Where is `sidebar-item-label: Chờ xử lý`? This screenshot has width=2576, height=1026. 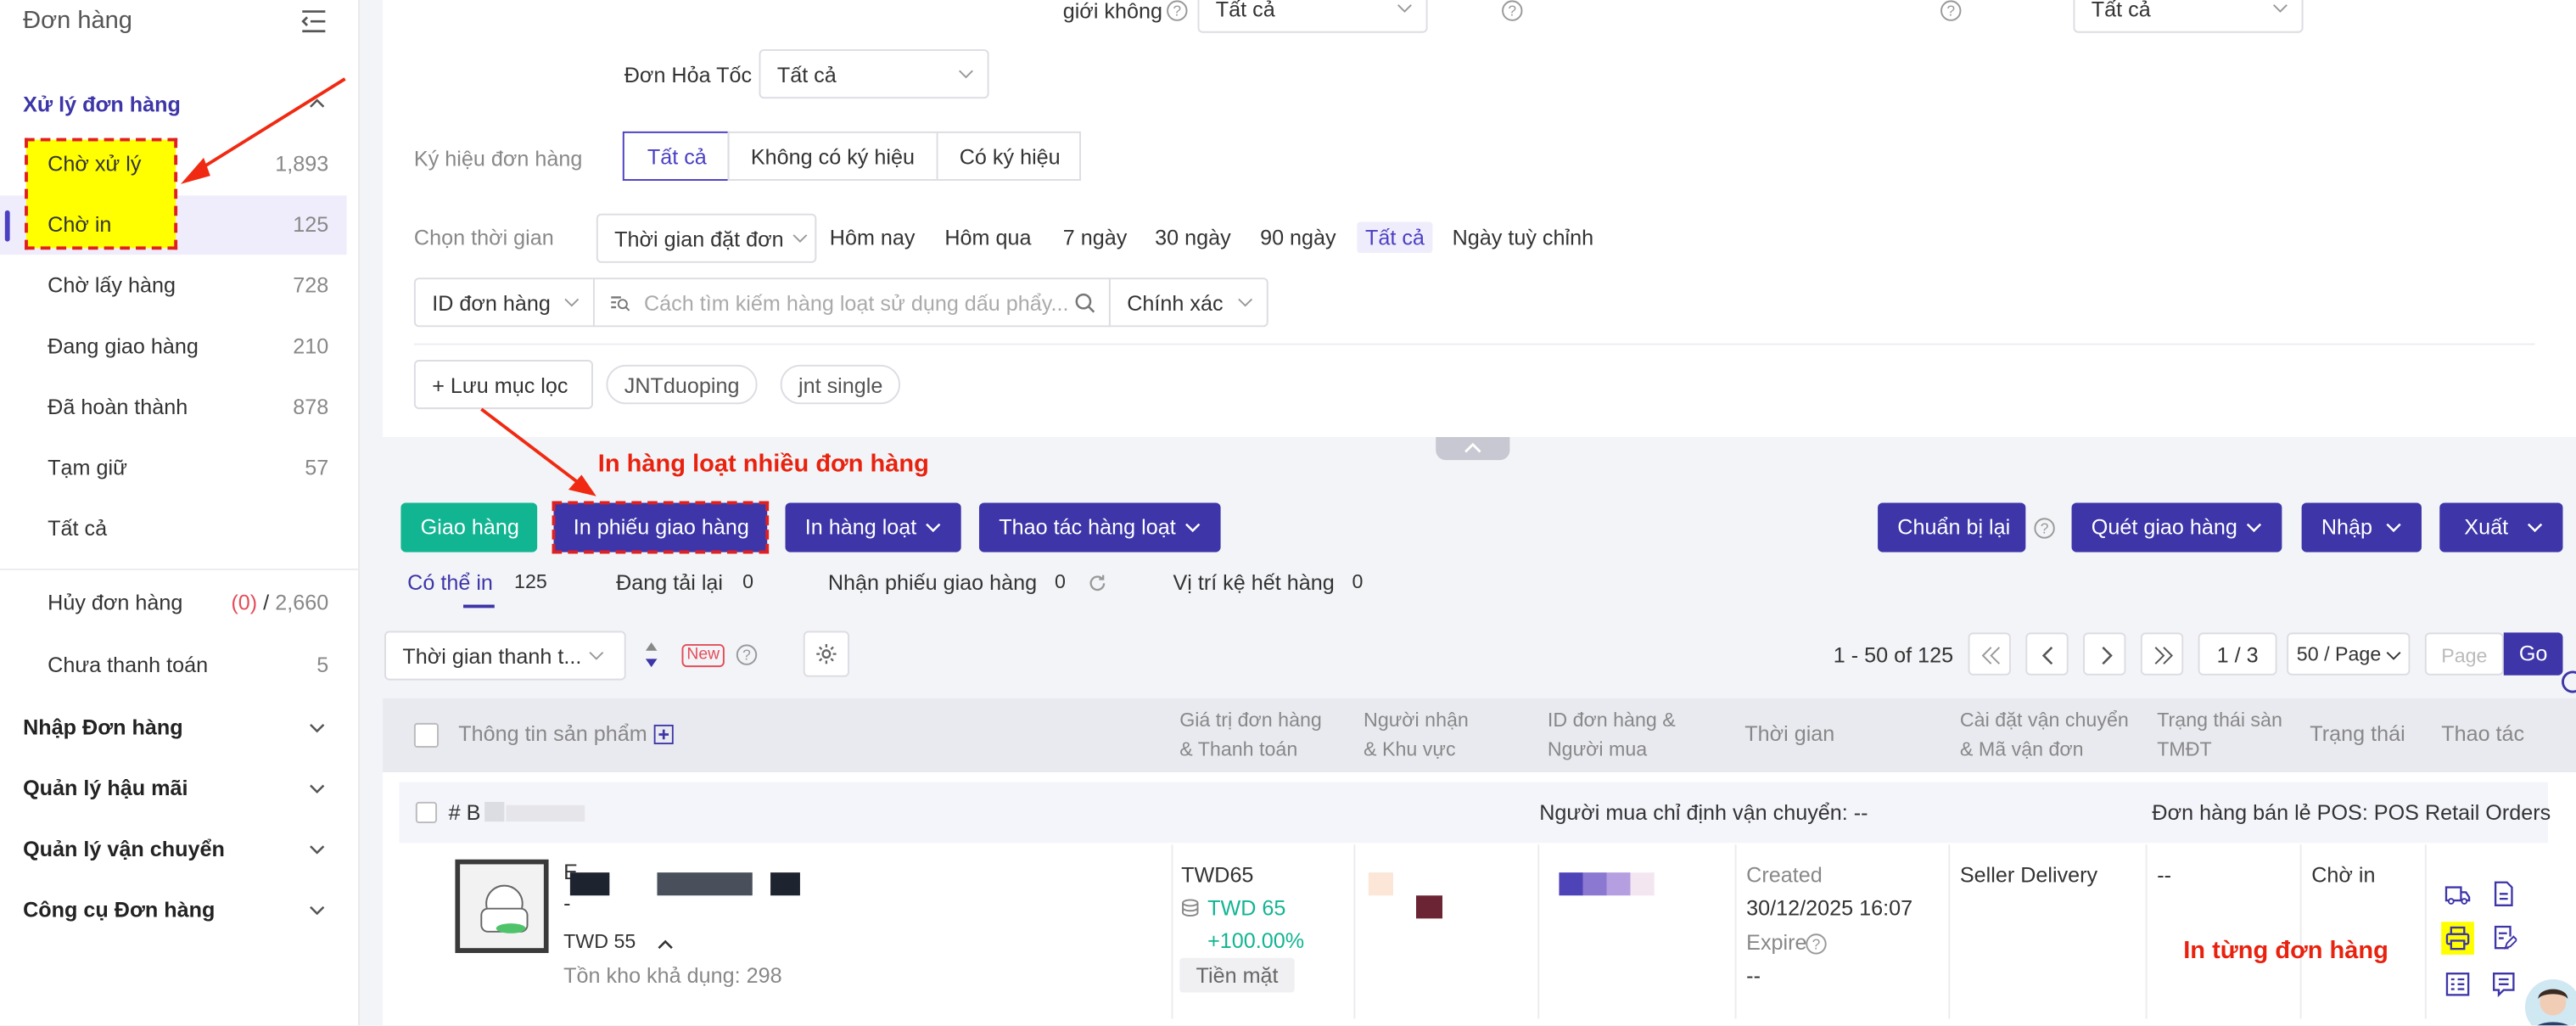 sidebar-item-label: Chờ xử lý is located at coordinates (95, 164).